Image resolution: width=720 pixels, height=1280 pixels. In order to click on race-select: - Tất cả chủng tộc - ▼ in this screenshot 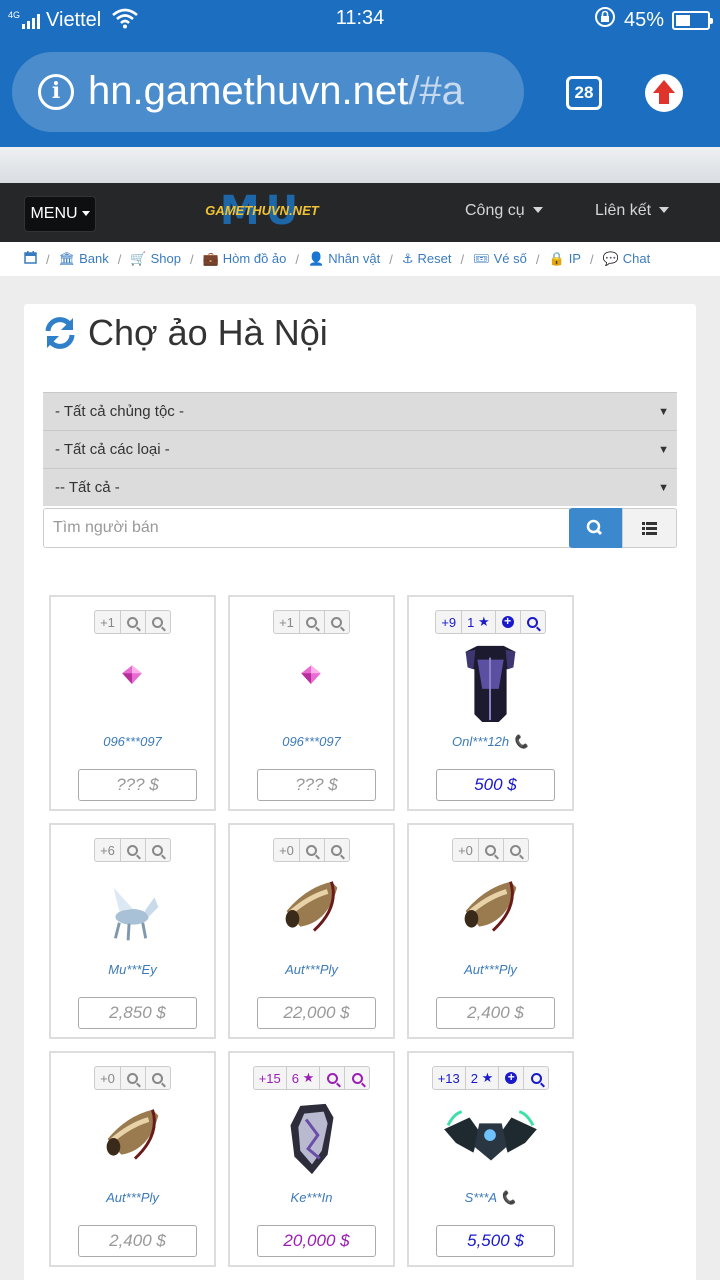, I will do `click(360, 411)`.